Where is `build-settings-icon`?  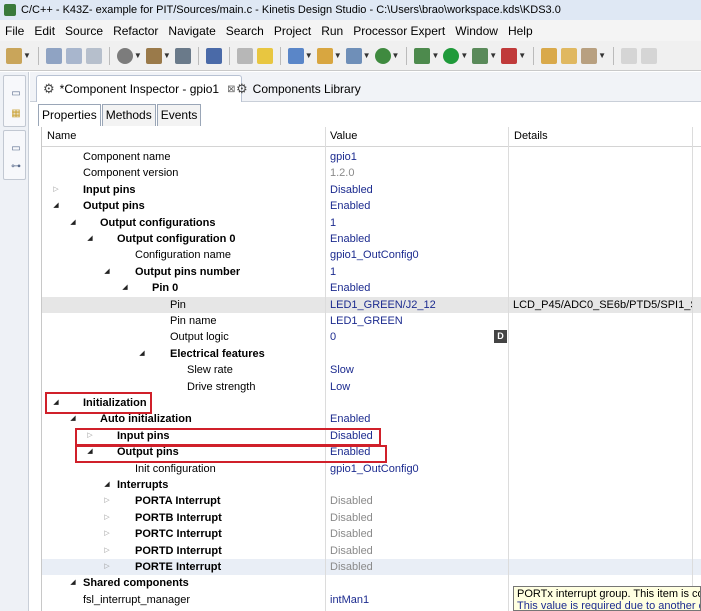
build-settings-icon is located at coordinates (124, 55).